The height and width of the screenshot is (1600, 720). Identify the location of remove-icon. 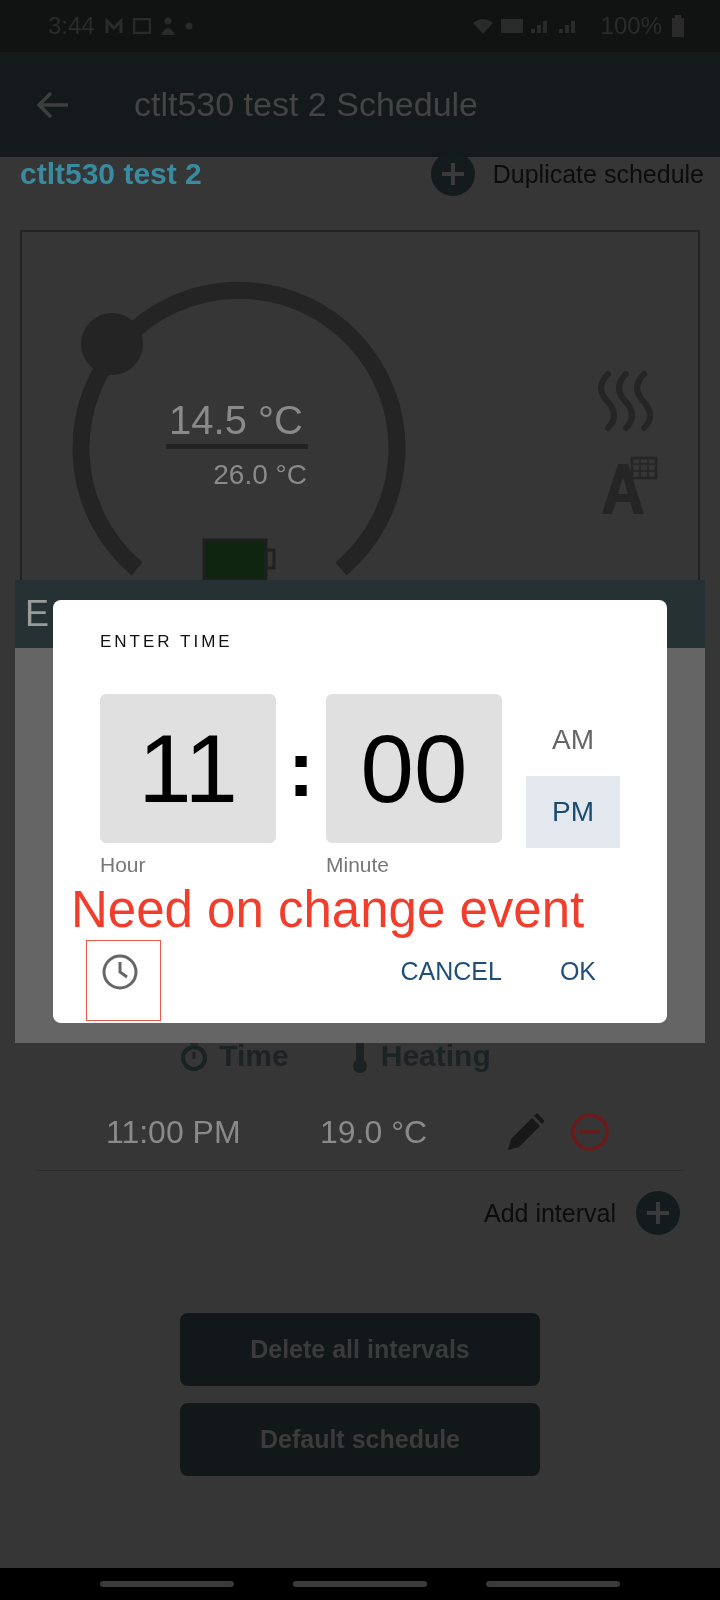
(590, 1132).